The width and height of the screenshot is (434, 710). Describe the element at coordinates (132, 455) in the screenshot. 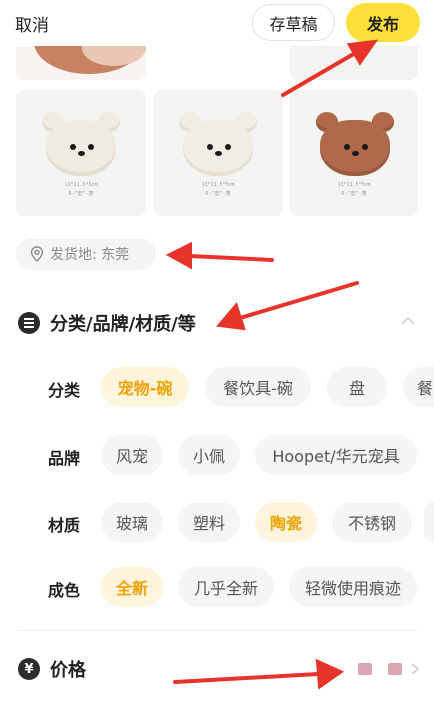

I see `option-chip: 风宠` at that location.